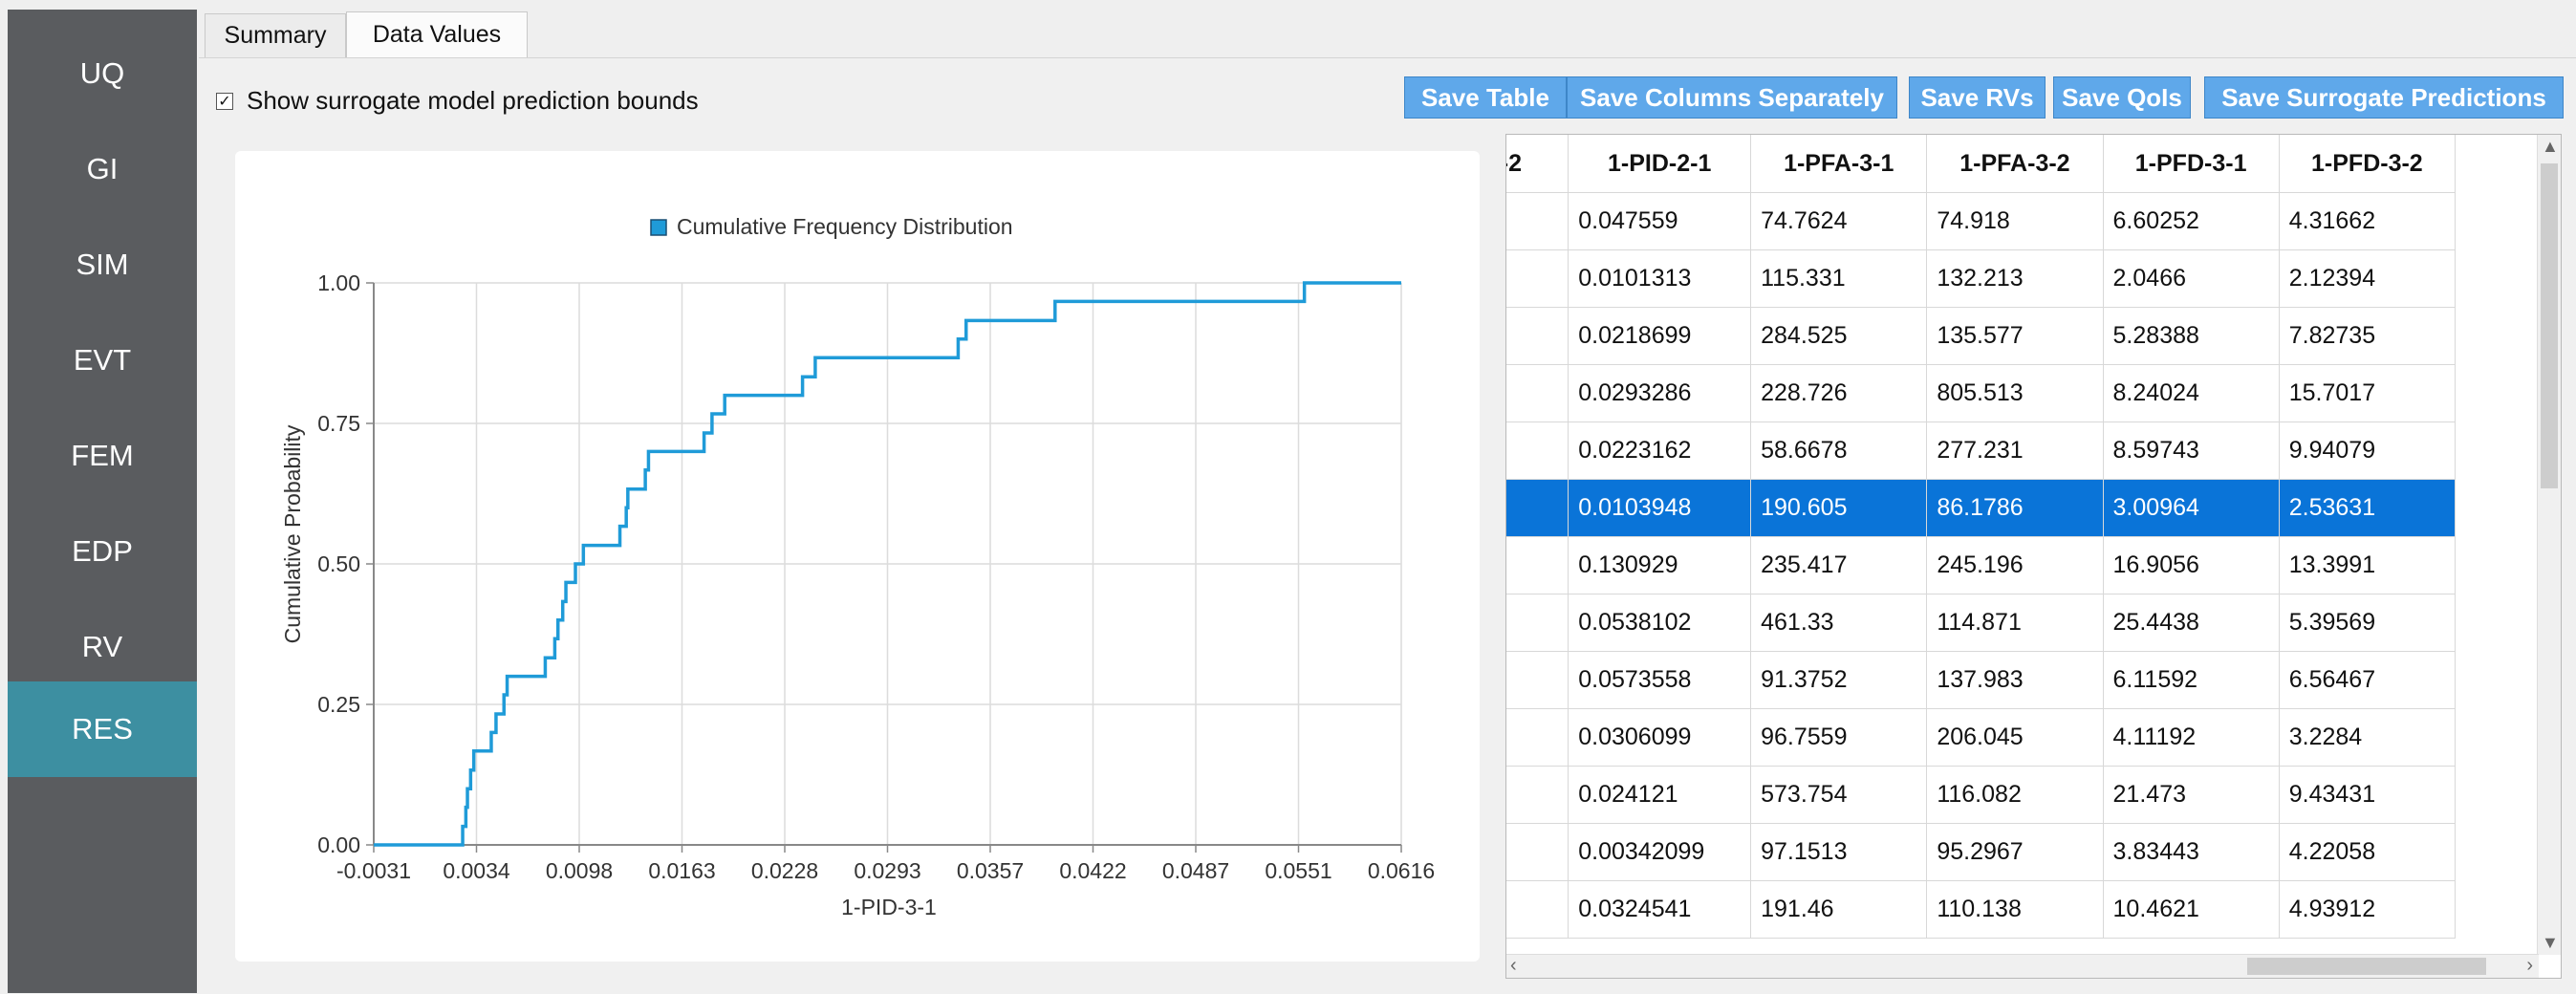  What do you see at coordinates (1839, 909) in the screenshot?
I see `table-cell: 191.46` at bounding box center [1839, 909].